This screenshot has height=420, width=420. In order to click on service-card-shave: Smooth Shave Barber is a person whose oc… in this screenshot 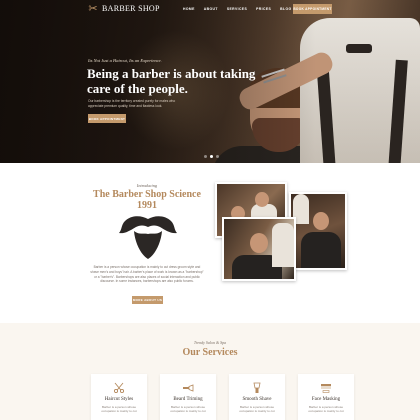, I will do `click(257, 397)`.